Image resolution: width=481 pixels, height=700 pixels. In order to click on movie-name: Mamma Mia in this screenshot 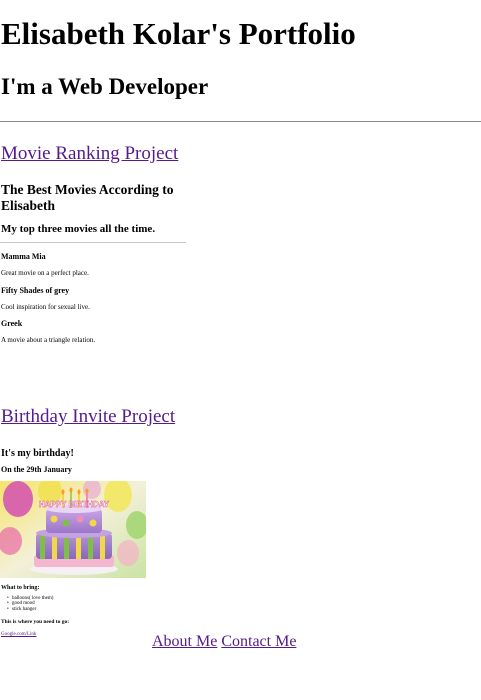, I will do `click(23, 256)`.